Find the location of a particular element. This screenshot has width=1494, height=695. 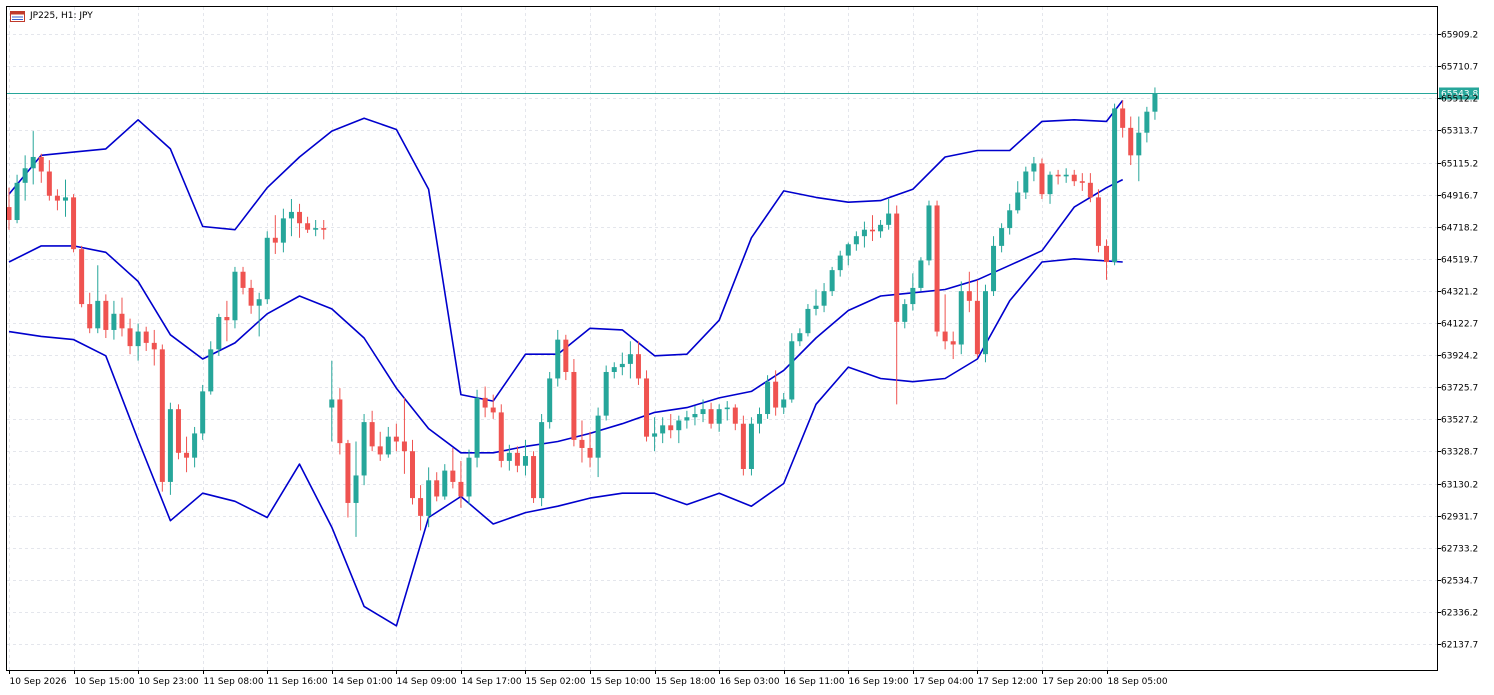

y-tick-label: 63924.2 is located at coordinates (1459, 357).